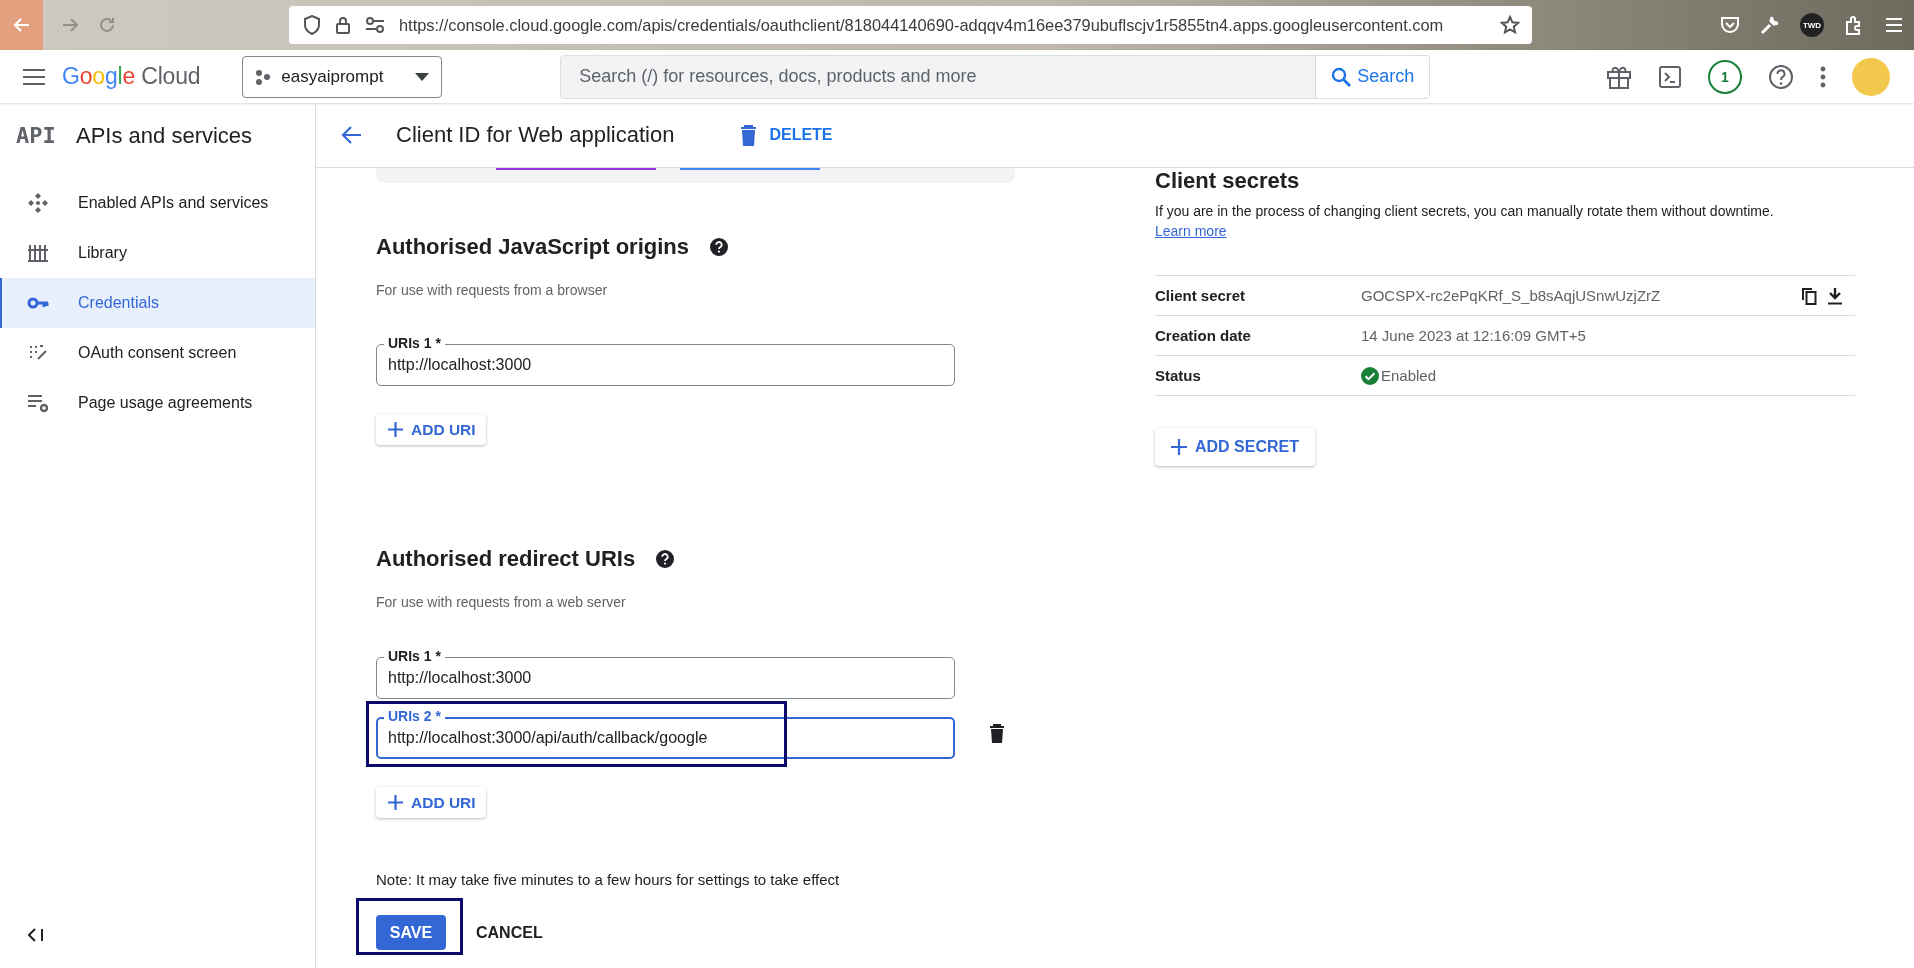 The height and width of the screenshot is (968, 1914). What do you see at coordinates (36, 135) in the screenshot?
I see `api-logo: API` at bounding box center [36, 135].